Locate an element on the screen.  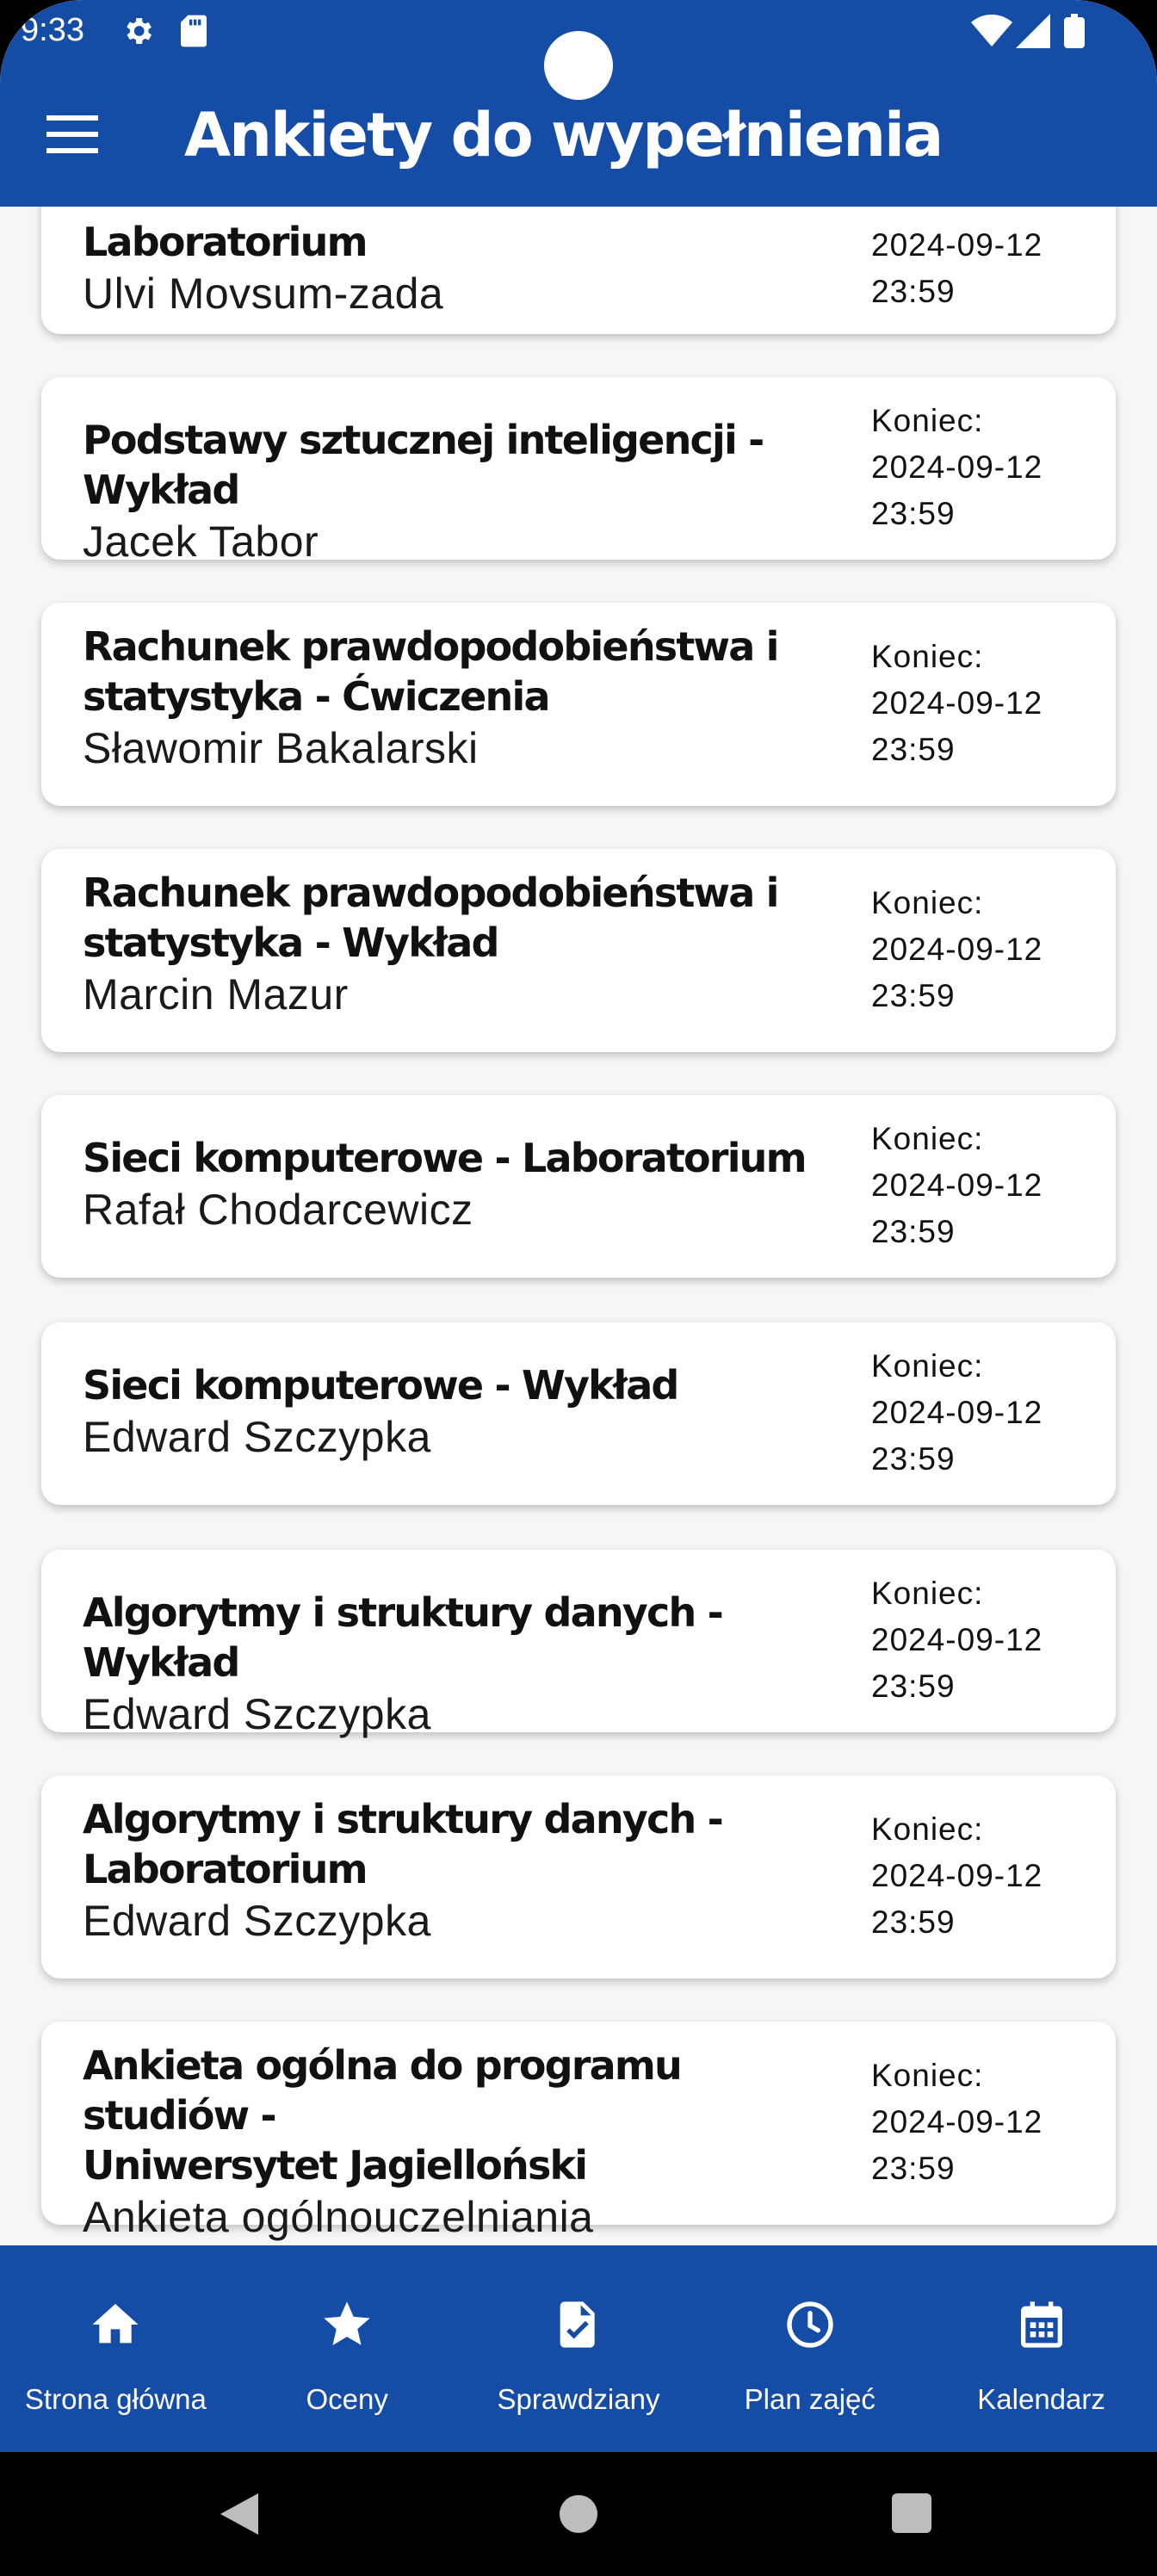
survey-title: Algorytmy i struktury danych - Wykład is located at coordinates (404, 1637).